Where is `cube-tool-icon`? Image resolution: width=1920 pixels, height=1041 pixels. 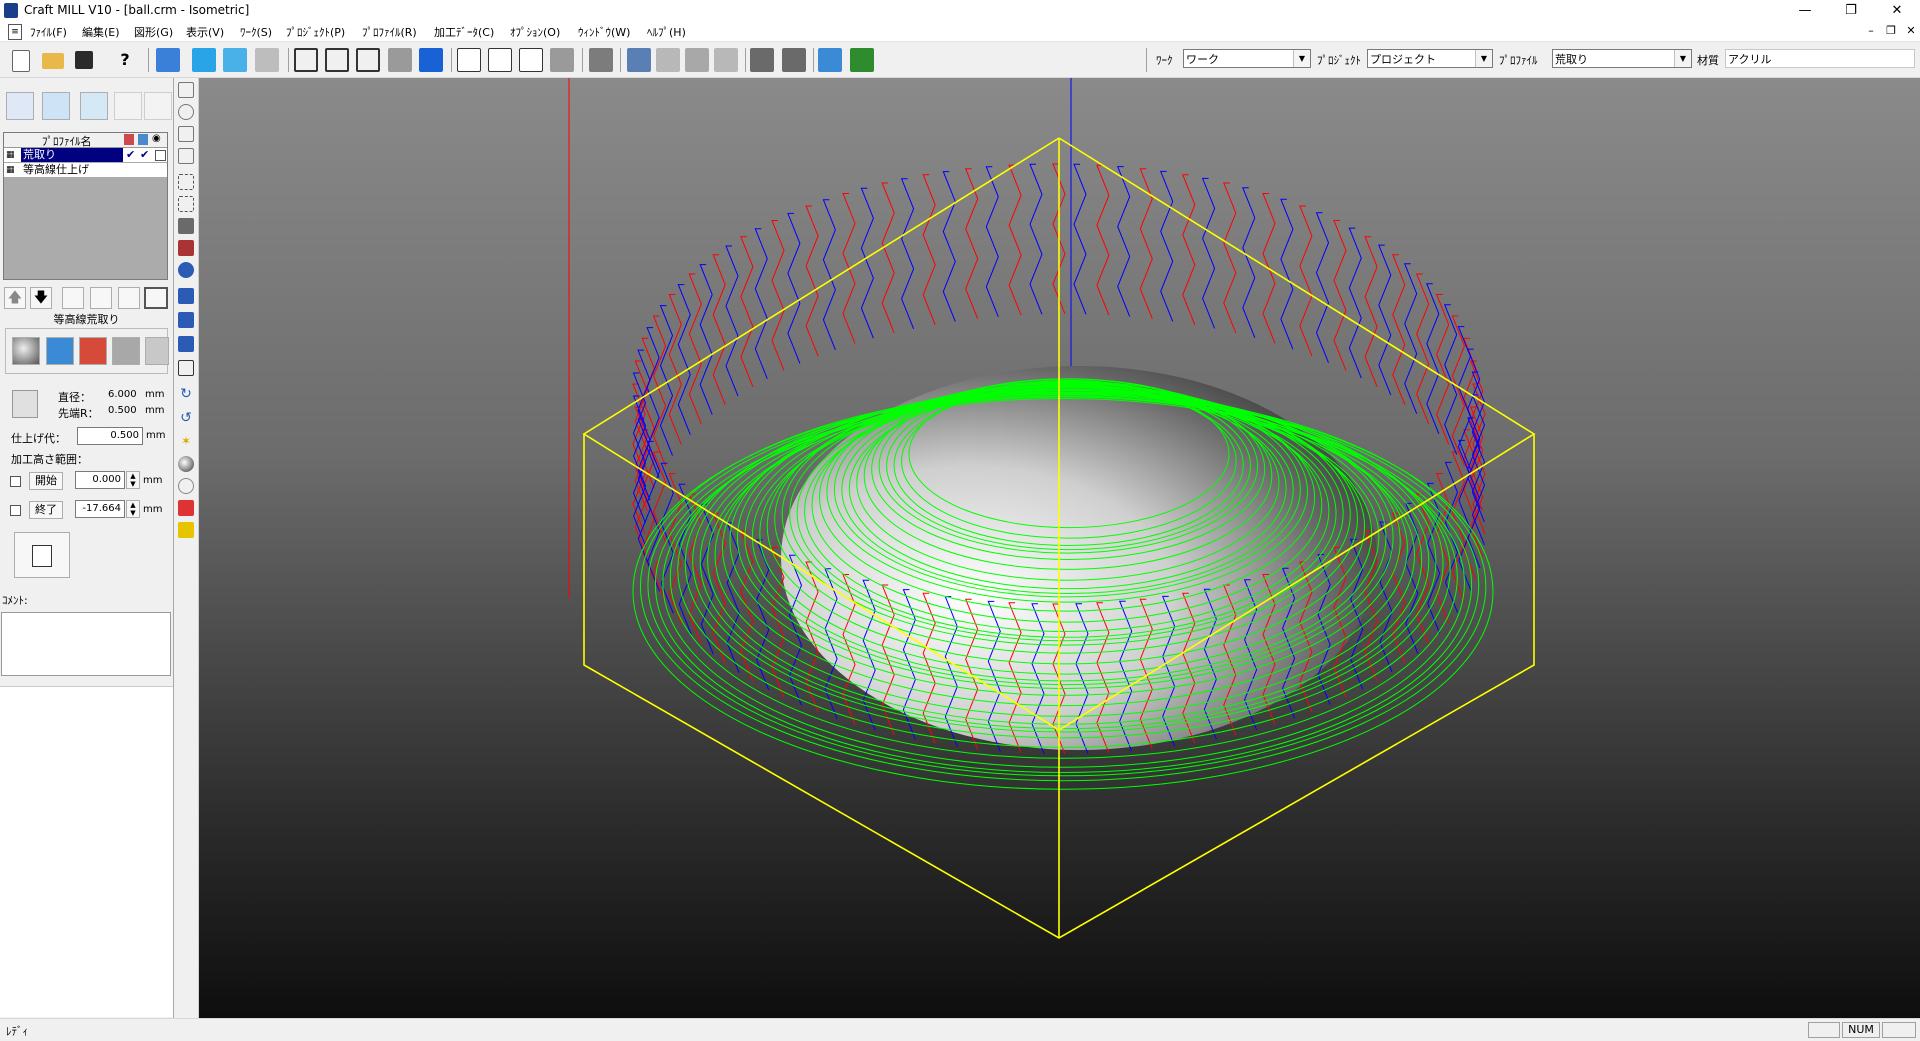
cube-tool-icon is located at coordinates (267, 60).